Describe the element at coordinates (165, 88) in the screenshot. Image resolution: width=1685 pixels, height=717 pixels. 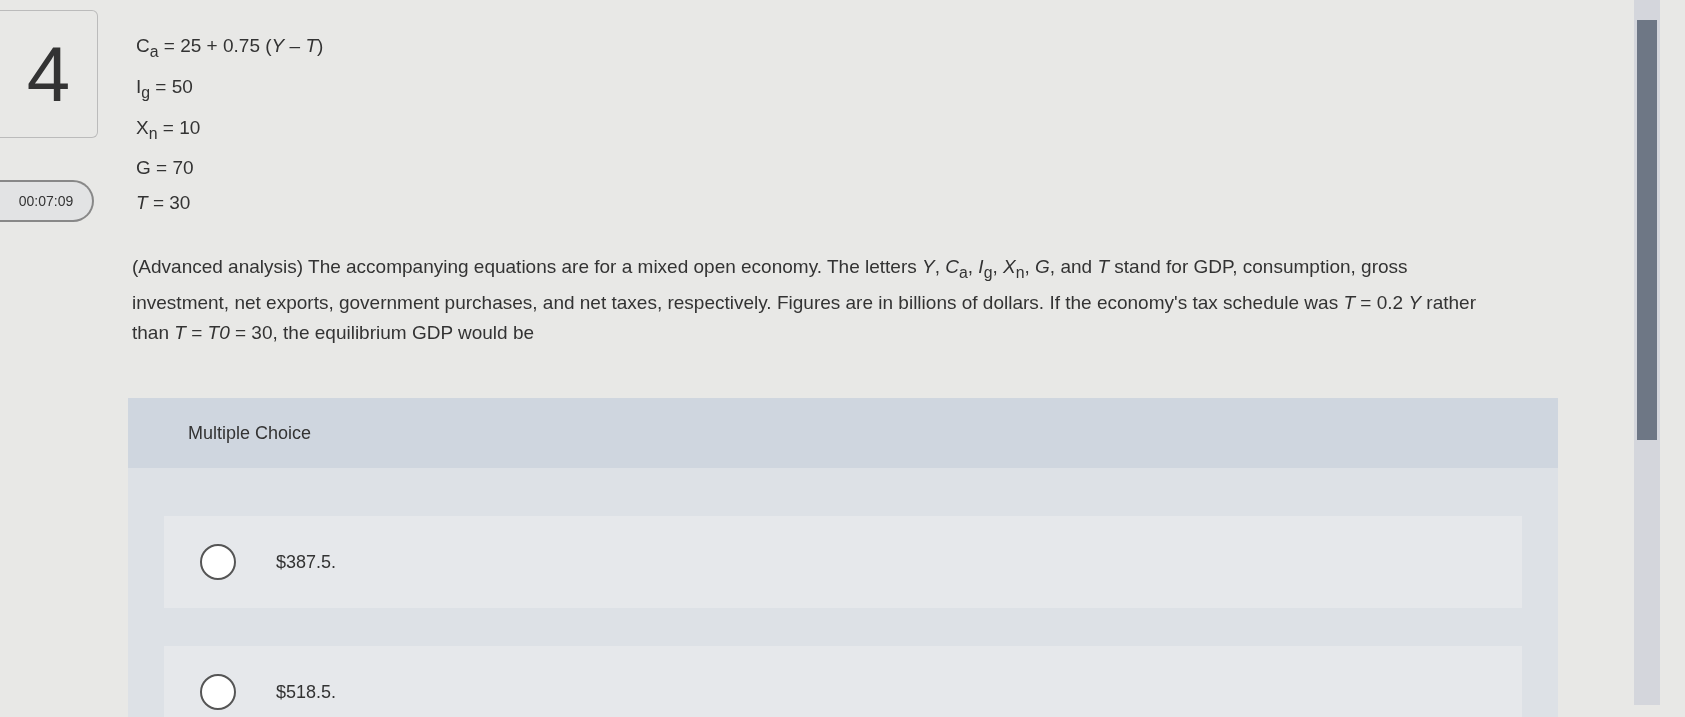
I see `equation: I$_{g}$ = 50` at that location.